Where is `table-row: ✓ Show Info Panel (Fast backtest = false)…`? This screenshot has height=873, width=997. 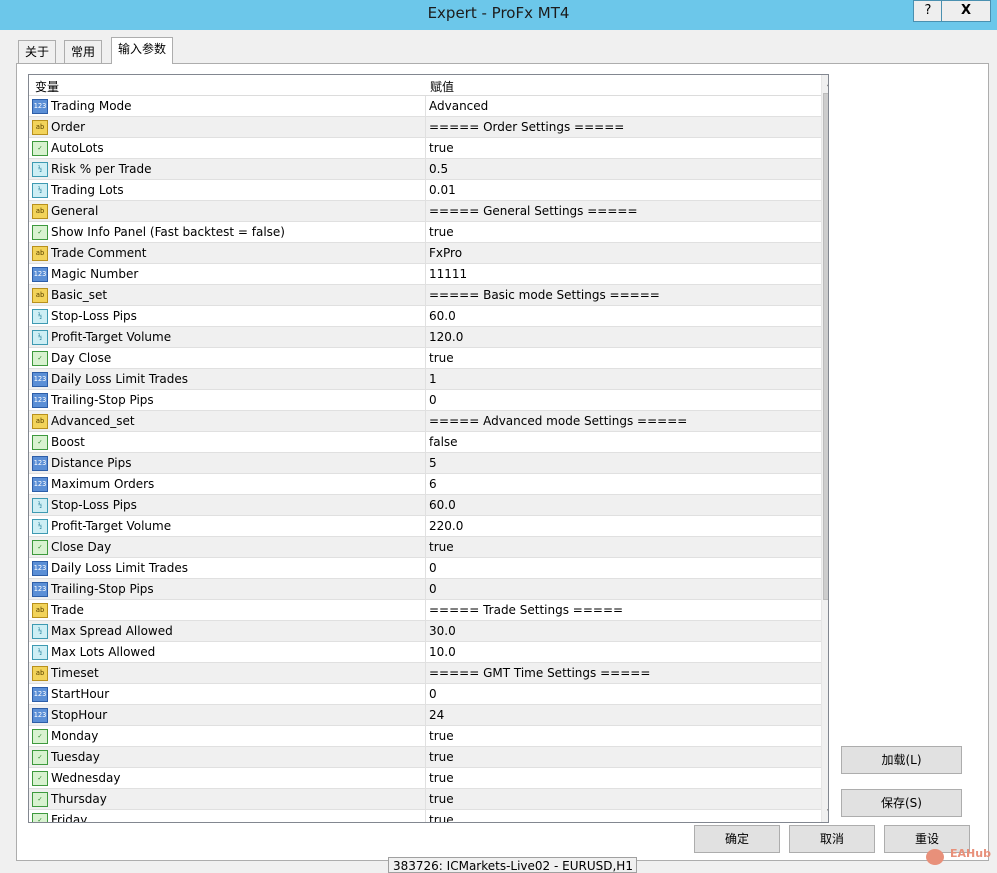
table-row: ✓ Show Info Panel (Fast backtest = false)… is located at coordinates (425, 232).